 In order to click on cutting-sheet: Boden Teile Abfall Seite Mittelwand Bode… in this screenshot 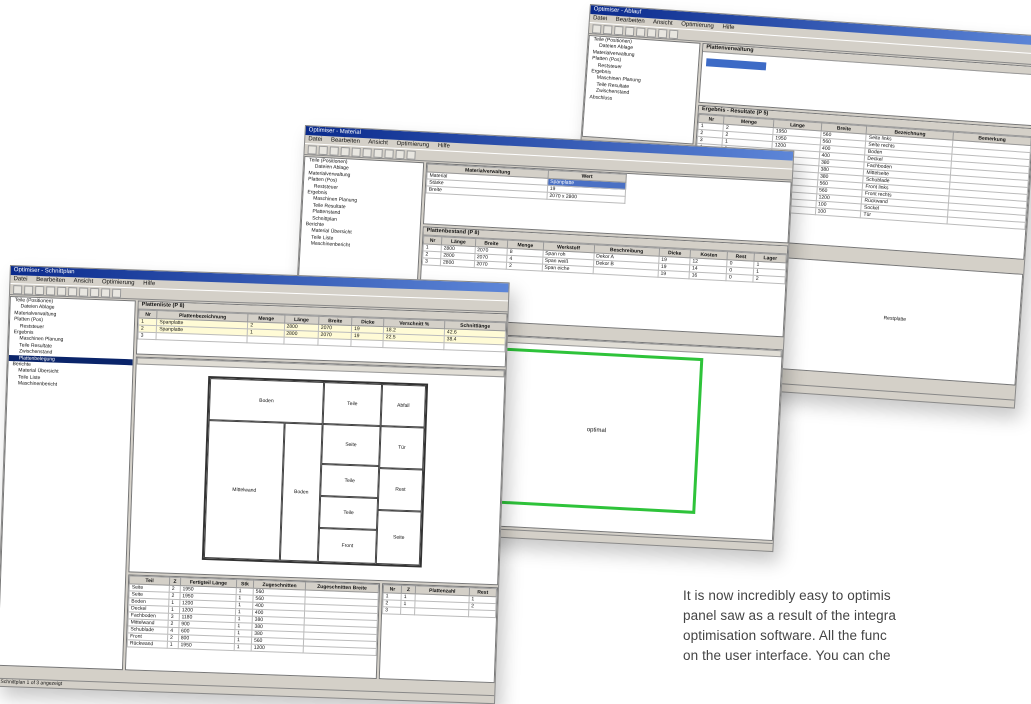, I will do `click(315, 471)`.